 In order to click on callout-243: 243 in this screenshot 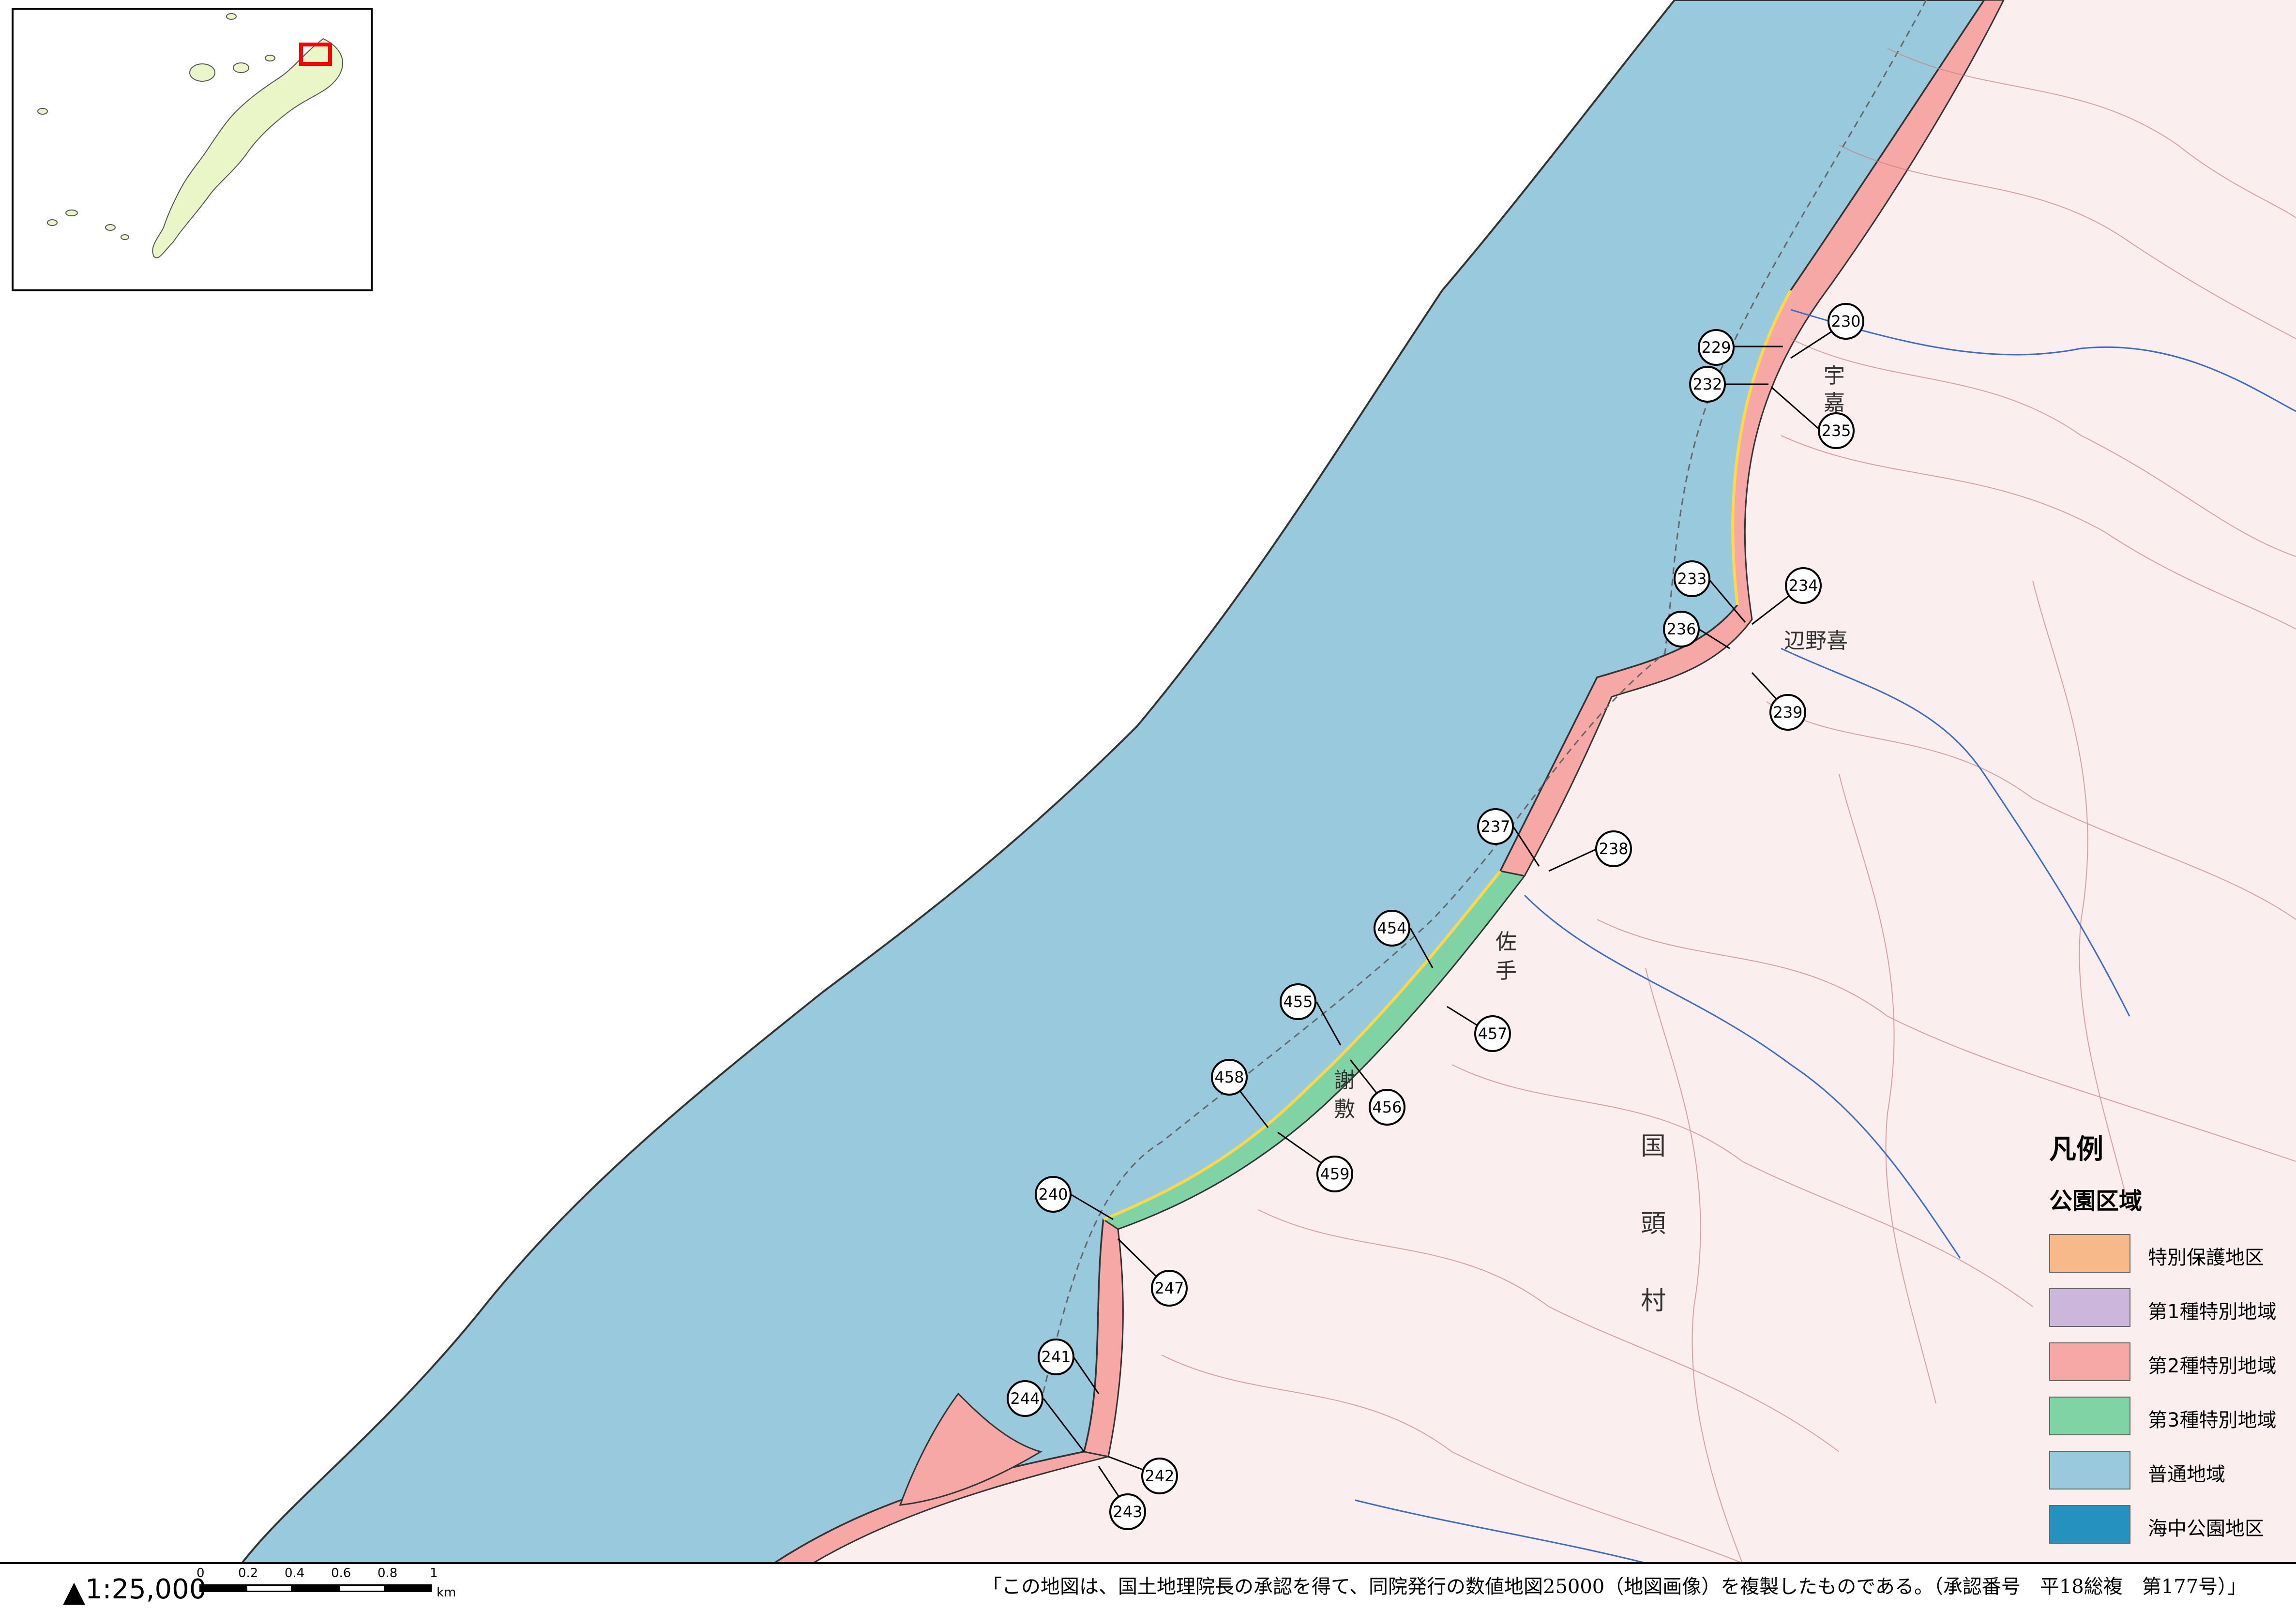, I will do `click(1127, 1511)`.